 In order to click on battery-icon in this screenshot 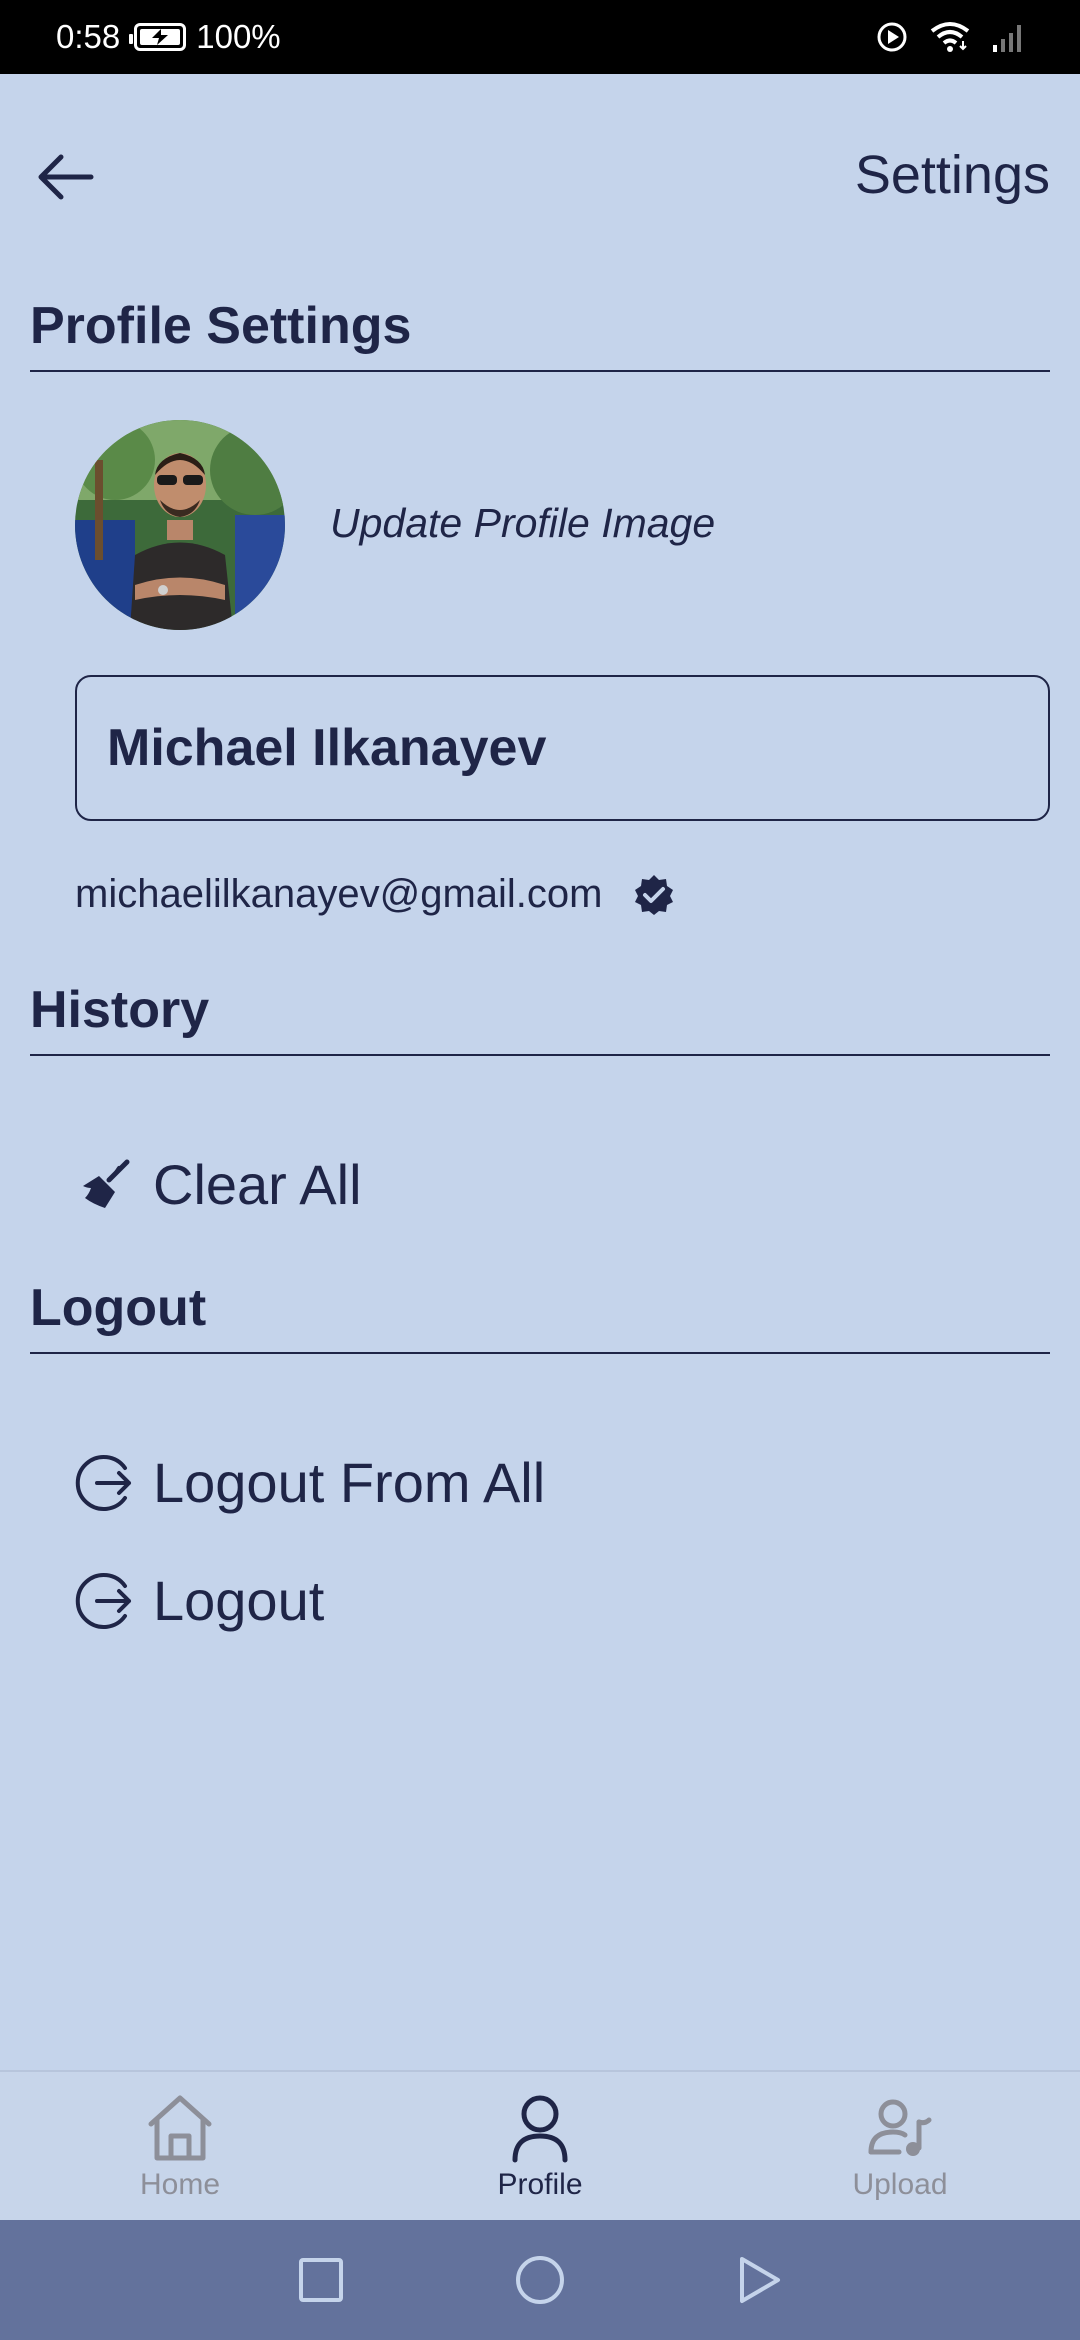, I will do `click(158, 37)`.